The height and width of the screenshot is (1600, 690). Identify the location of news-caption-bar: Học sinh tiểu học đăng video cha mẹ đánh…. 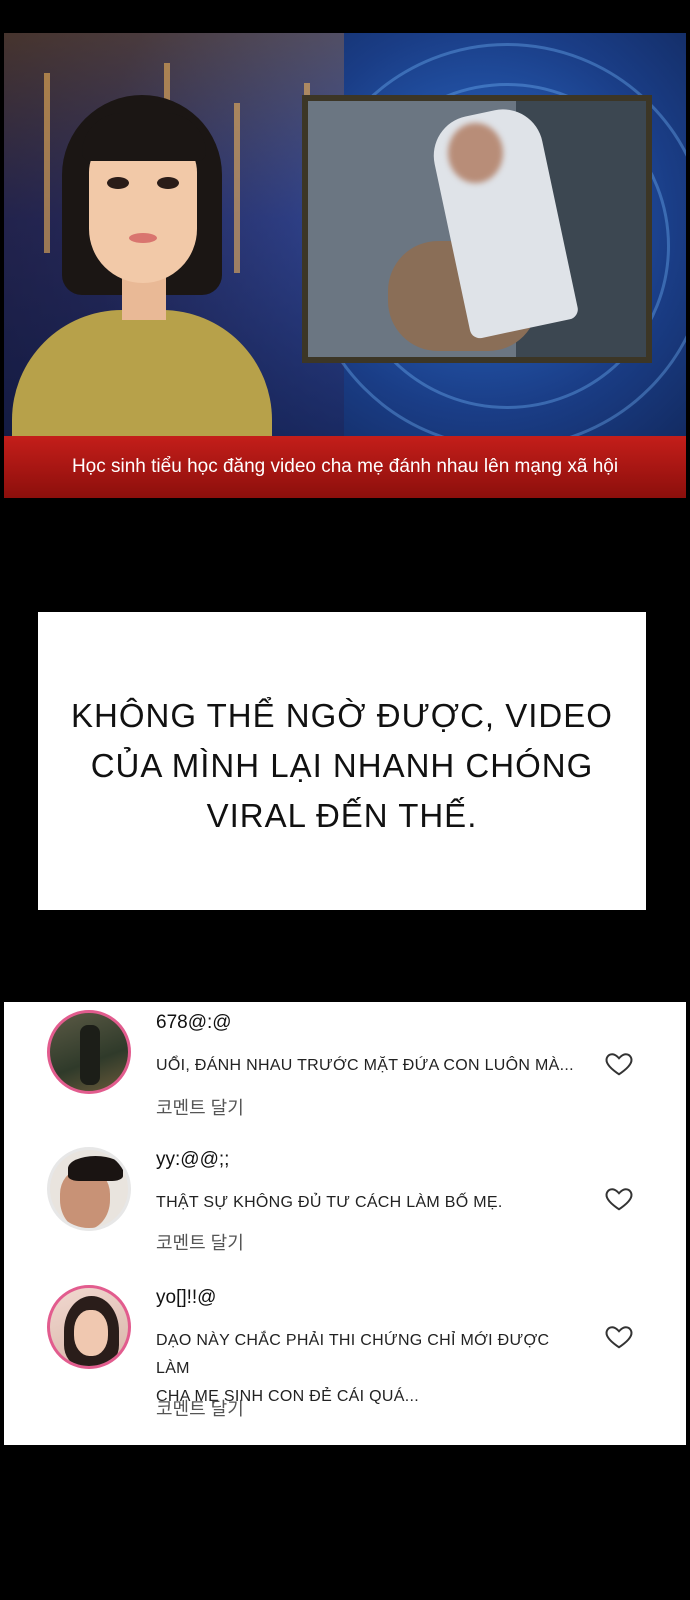
(345, 467).